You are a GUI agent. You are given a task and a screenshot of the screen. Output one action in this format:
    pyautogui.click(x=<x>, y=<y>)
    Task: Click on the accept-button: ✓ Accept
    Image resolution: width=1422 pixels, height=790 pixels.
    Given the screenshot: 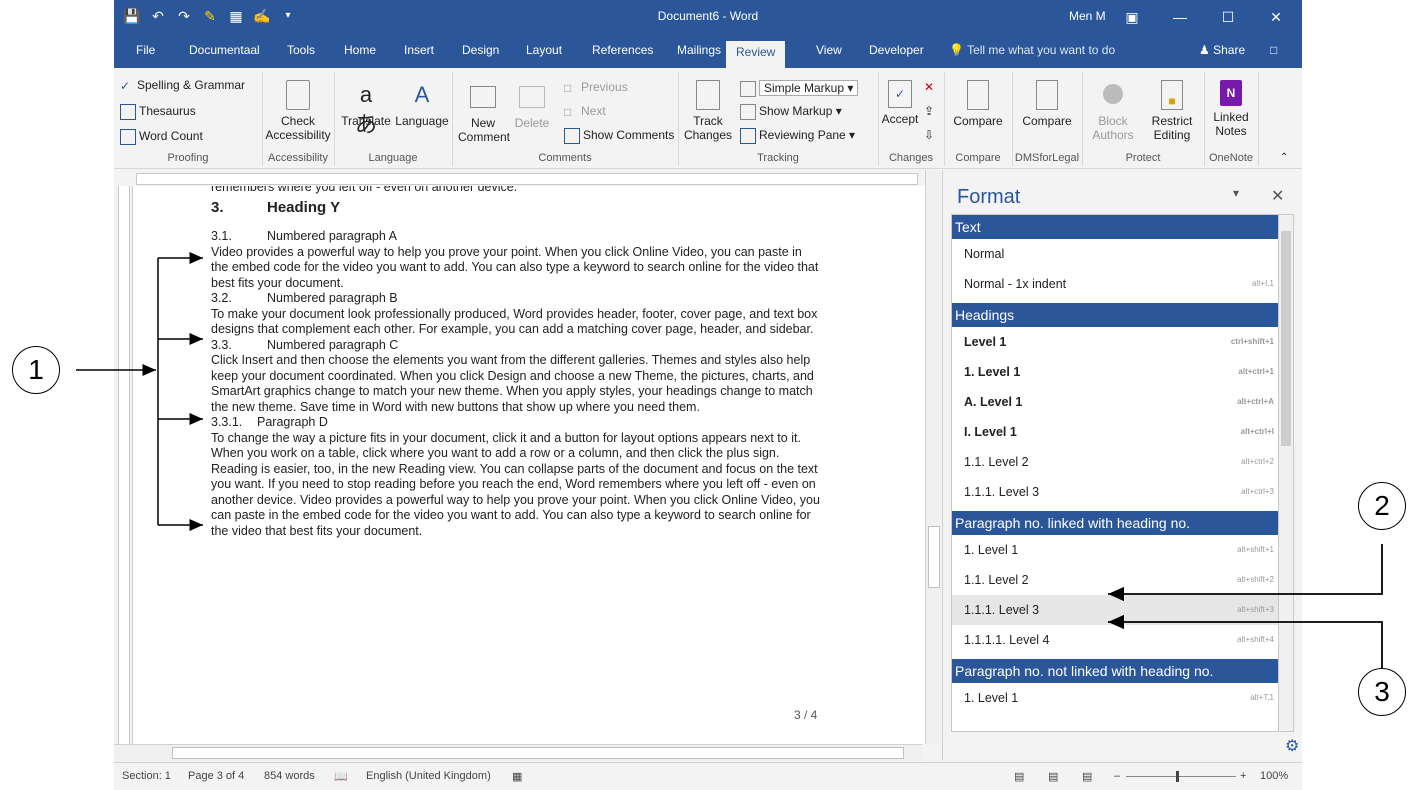 What is the action you would take?
    pyautogui.click(x=900, y=103)
    